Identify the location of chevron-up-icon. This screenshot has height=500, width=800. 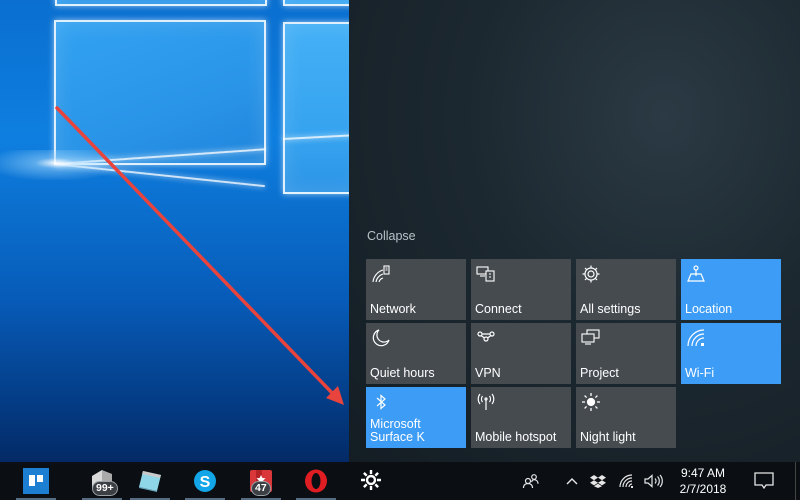
(572, 481).